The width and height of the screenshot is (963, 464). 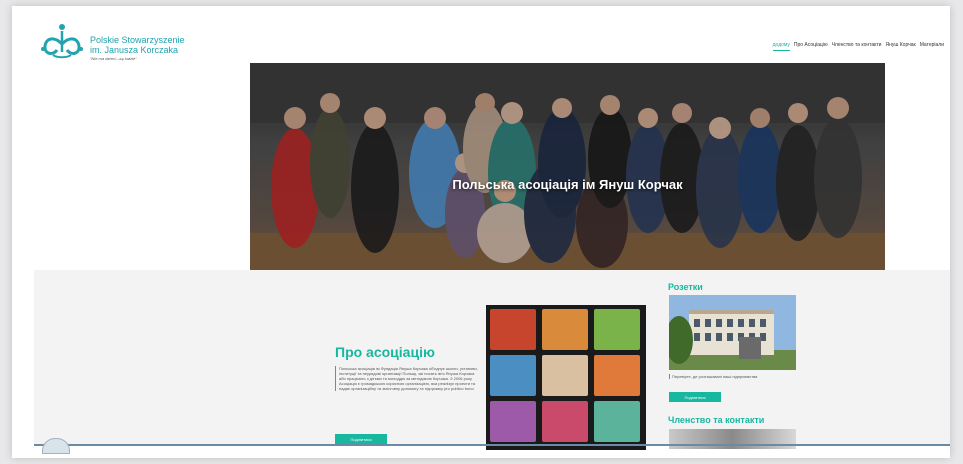 I want to click on nav-item-membership: Членство та контакти, so click(x=857, y=46).